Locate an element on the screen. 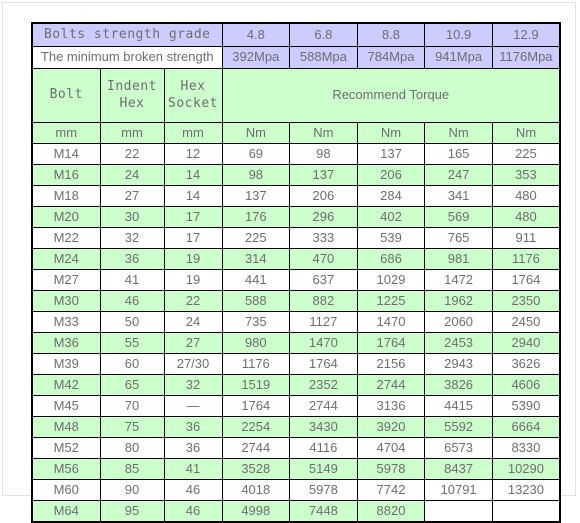 The height and width of the screenshot is (523, 580). cell-bolt: M45 is located at coordinates (66, 406).